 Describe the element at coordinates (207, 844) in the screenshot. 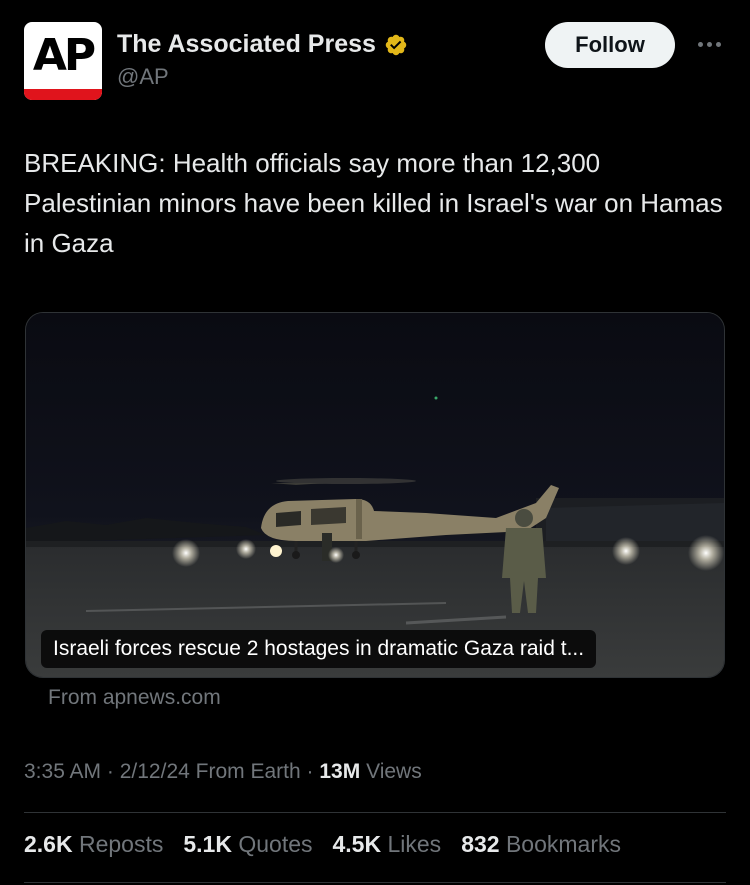

I see `quotes-count: 5.1K` at that location.